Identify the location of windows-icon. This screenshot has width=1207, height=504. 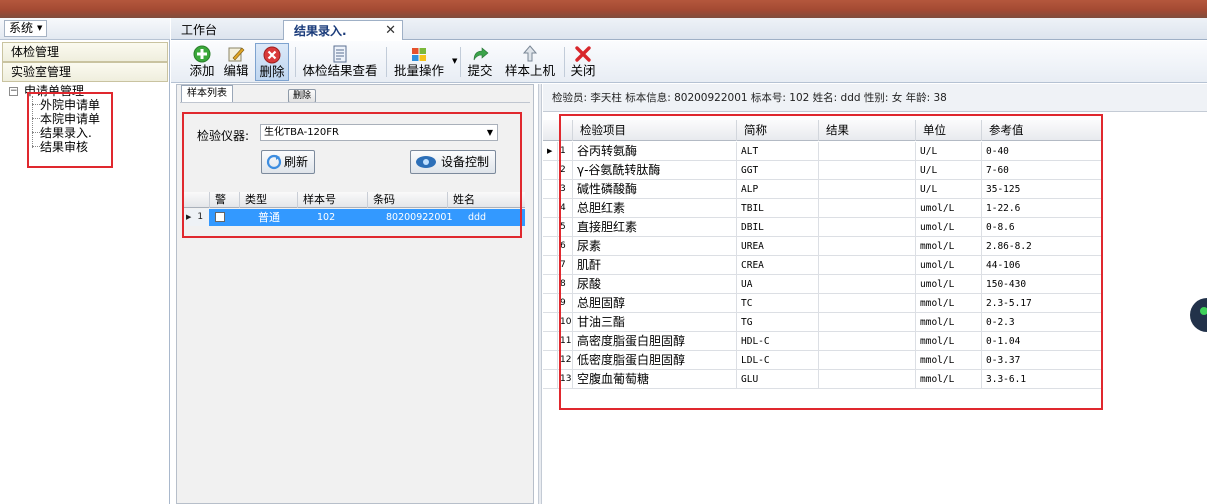
(419, 54).